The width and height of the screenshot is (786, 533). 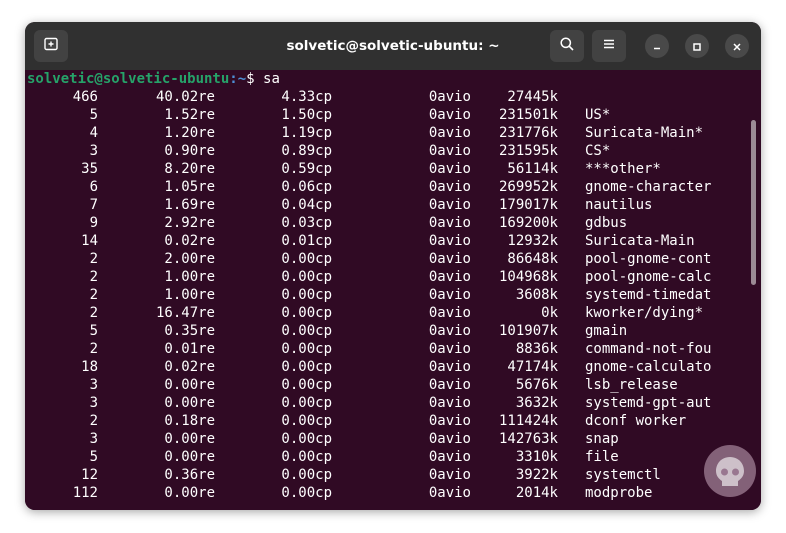 I want to click on menu-button, so click(x=609, y=46).